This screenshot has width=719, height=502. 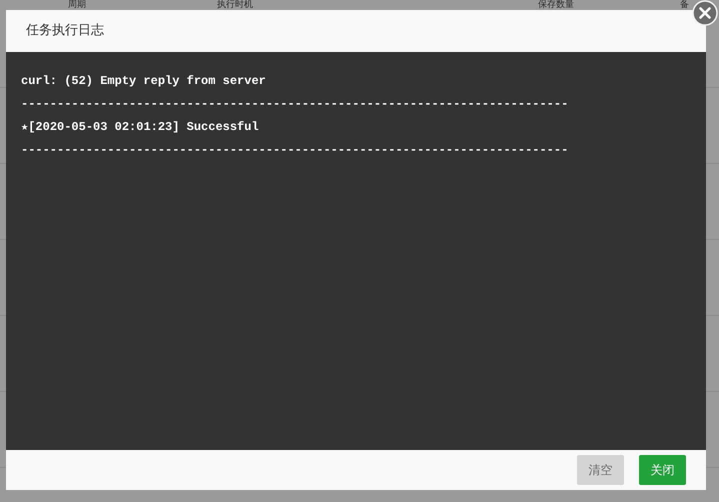 I want to click on close-button: 关闭, so click(x=662, y=470).